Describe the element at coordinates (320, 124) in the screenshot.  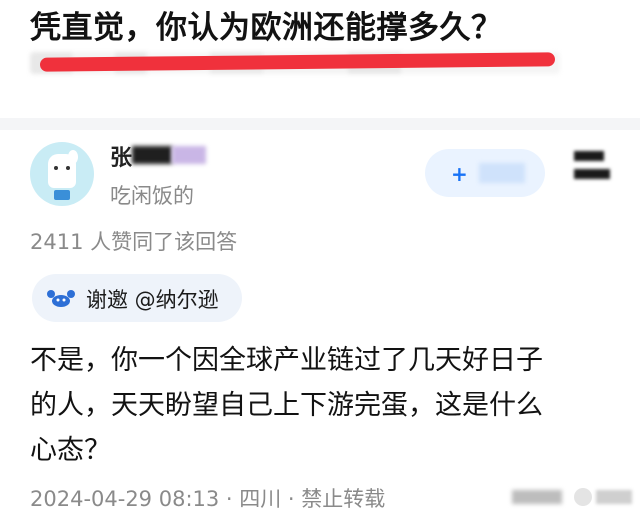
I see `section-divider` at that location.